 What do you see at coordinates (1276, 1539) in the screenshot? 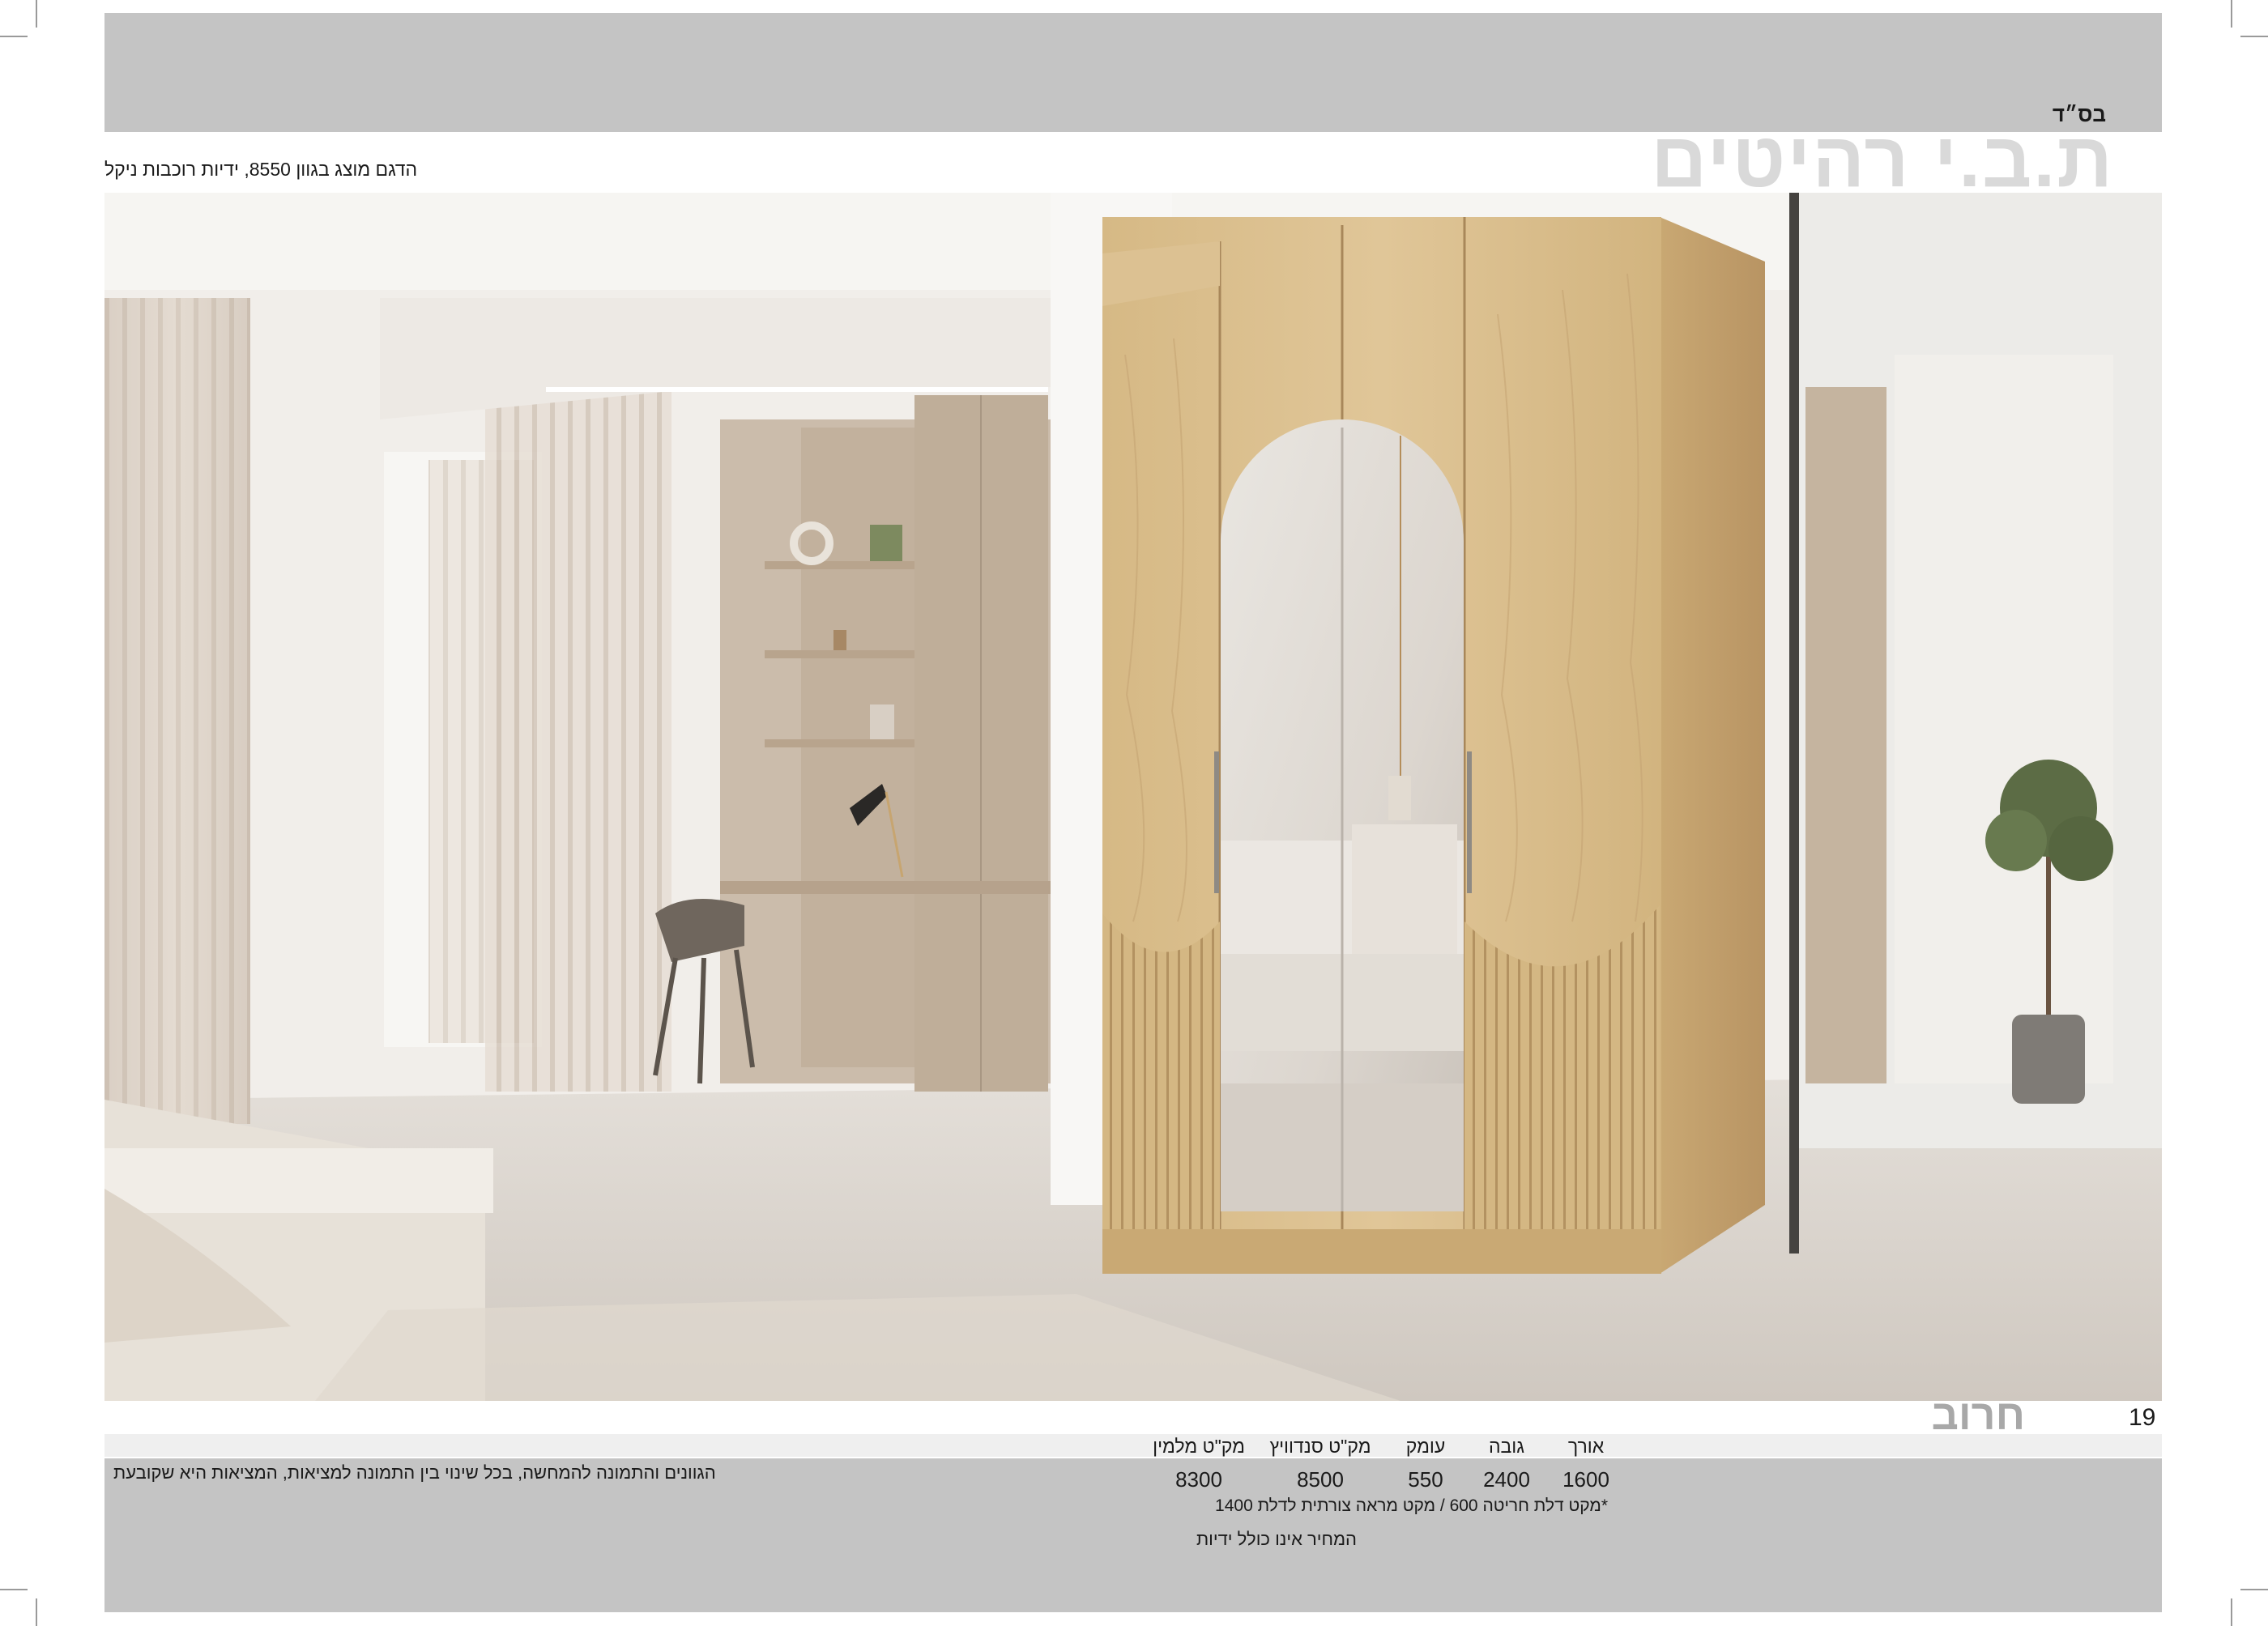
I see `price-note: המחיר אינו כולל ידיות` at bounding box center [1276, 1539].